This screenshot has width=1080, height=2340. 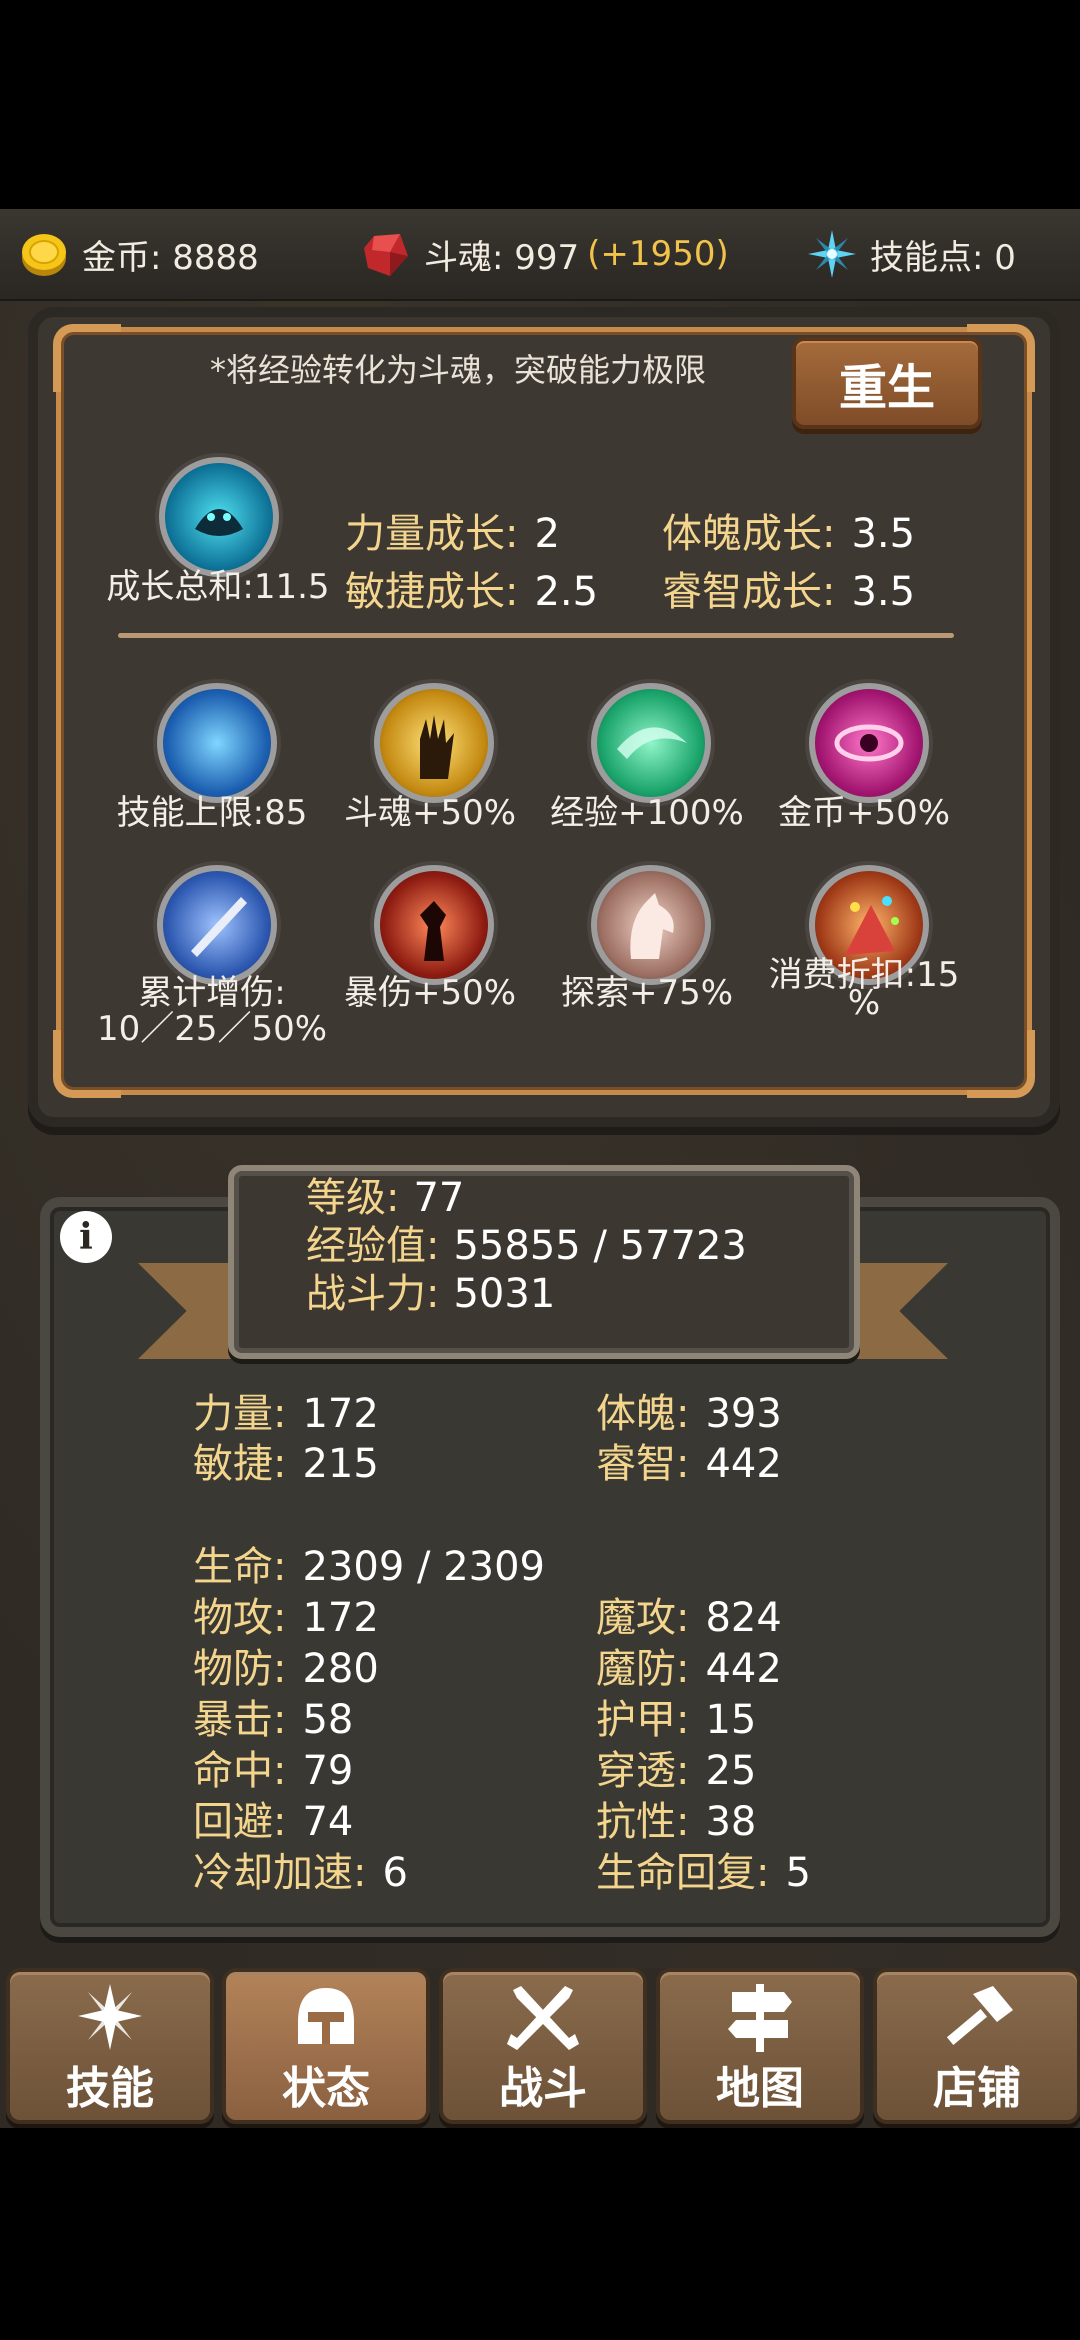 I want to click on sparkle-icon, so click(x=110, y=2017).